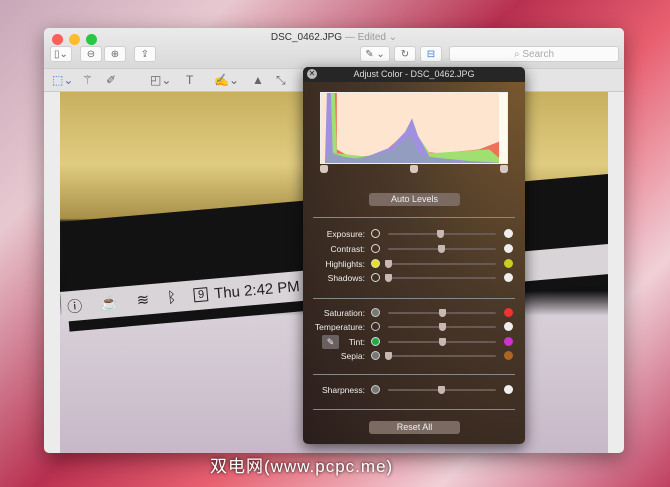  I want to click on calendar-icon: 9, so click(201, 295).